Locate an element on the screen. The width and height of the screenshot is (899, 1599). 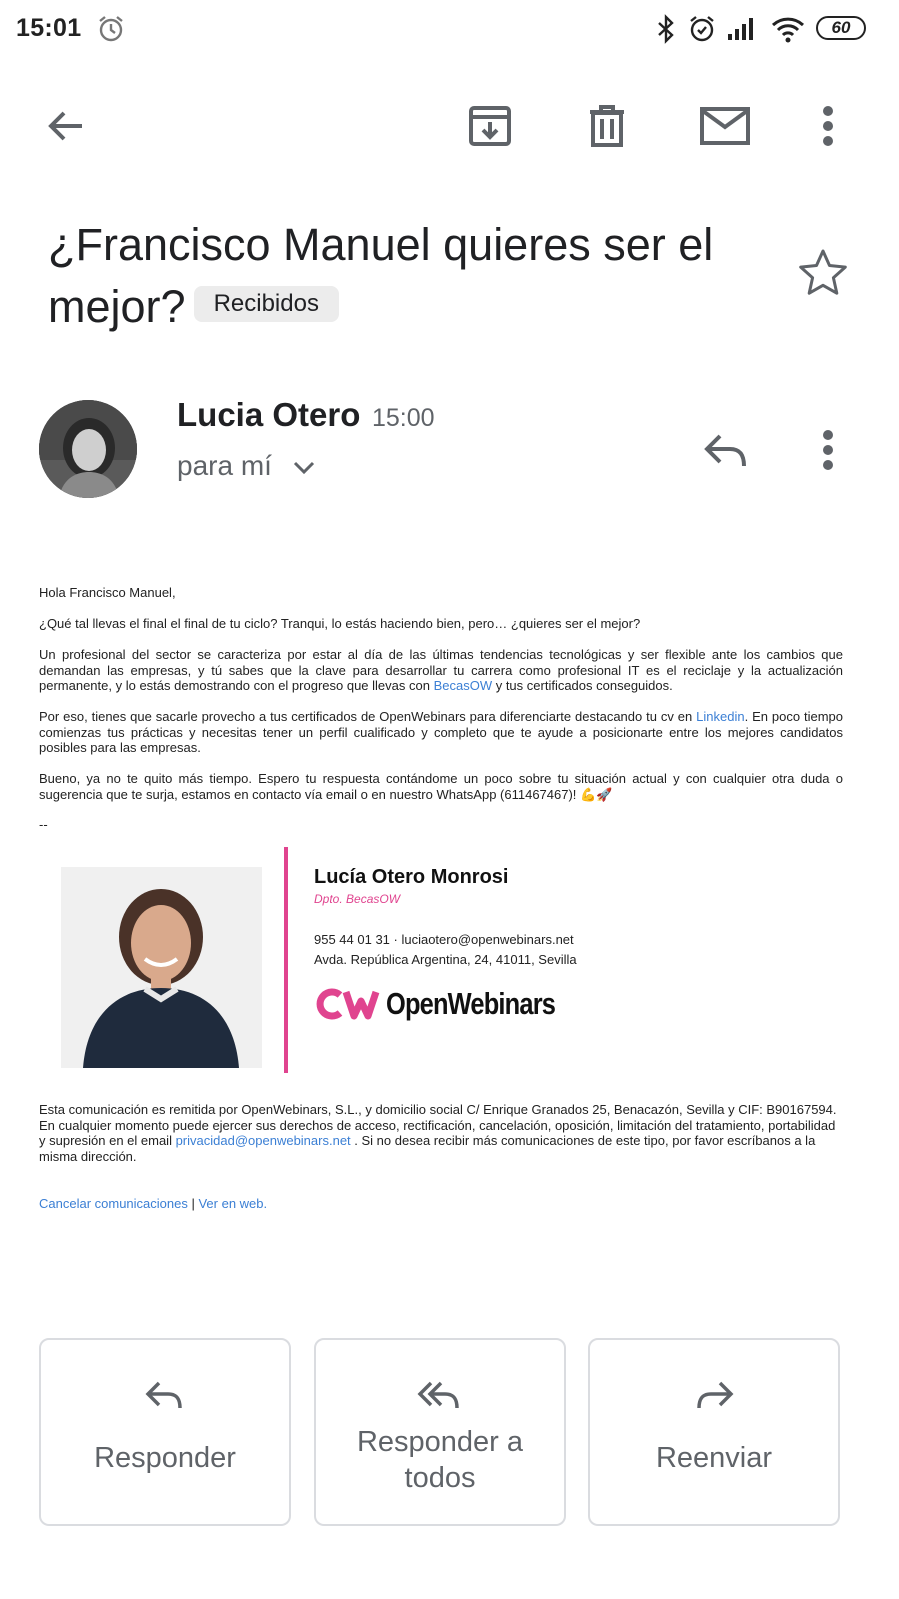
sender-name: Lucia Otero is located at coordinates (268, 415).